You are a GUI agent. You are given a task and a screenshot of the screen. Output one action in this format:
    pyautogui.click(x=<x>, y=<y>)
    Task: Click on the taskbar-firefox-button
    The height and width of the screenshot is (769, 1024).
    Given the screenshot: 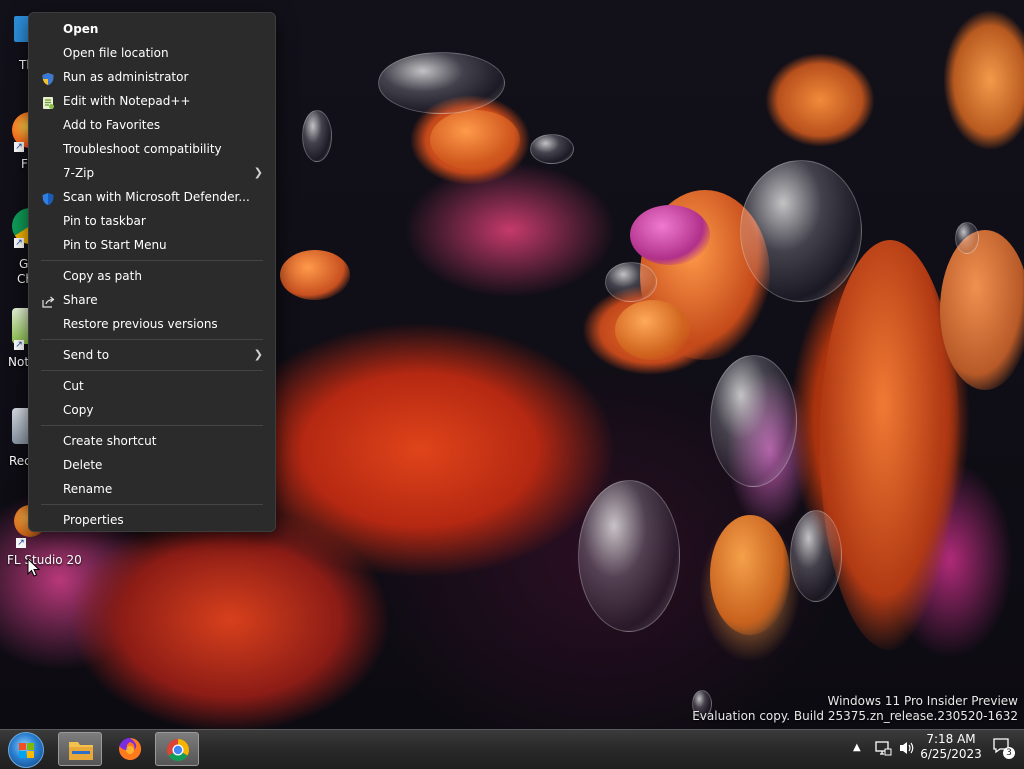 What is the action you would take?
    pyautogui.click(x=130, y=749)
    